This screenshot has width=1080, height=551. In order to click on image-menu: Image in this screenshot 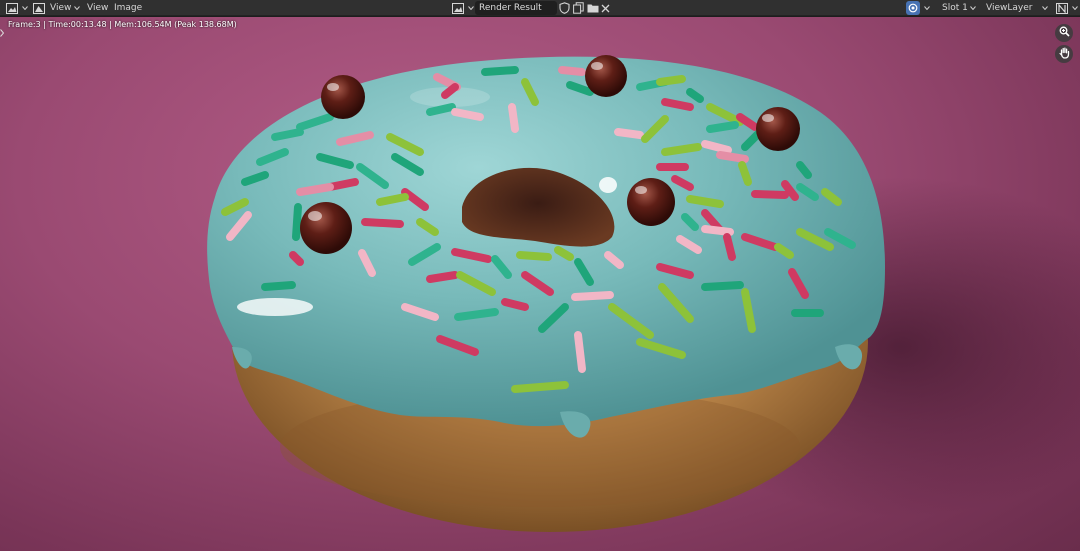, I will do `click(128, 8)`.